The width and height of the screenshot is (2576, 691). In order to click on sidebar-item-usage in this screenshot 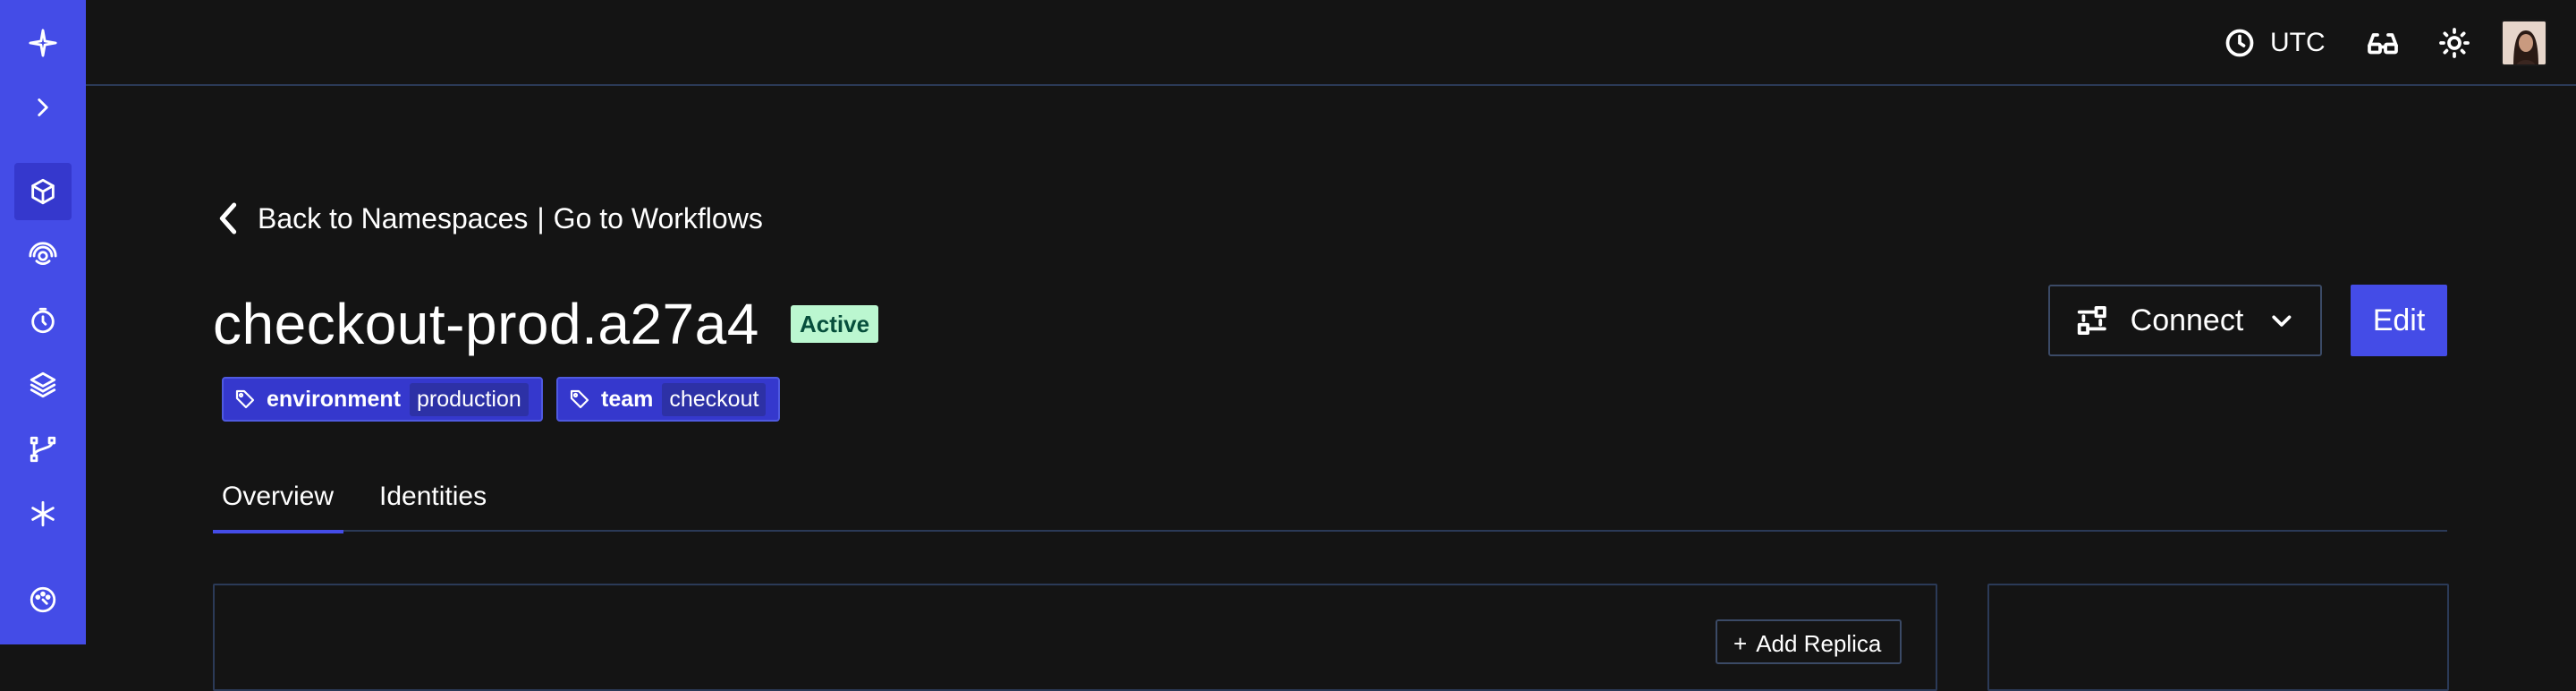, I will do `click(43, 320)`.